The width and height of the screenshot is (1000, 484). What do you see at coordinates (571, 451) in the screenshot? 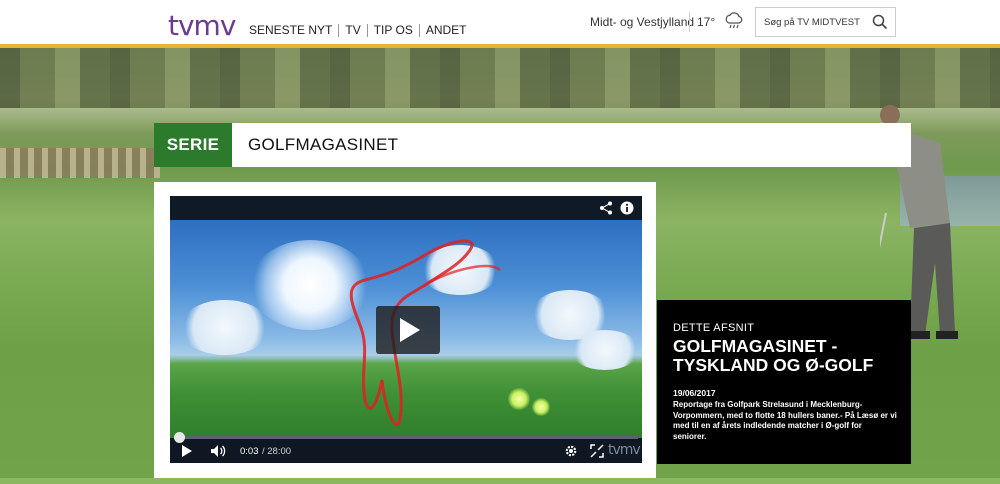
I see `gear-icon` at bounding box center [571, 451].